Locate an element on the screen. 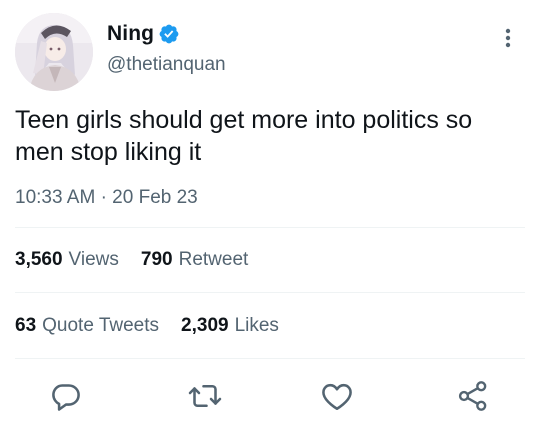  quote-tweets-stat: 63 Quote Tweets is located at coordinates (87, 326).